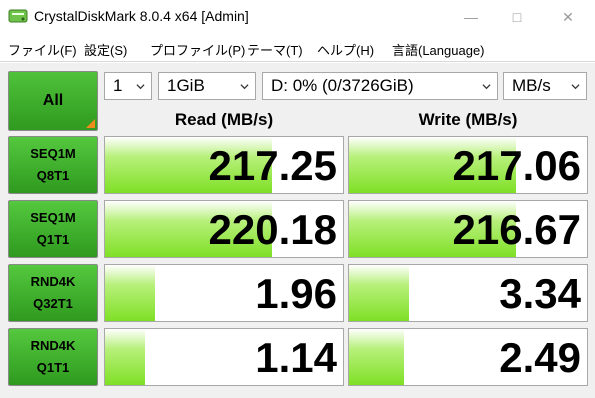 The image size is (595, 398). I want to click on all-button-label: All, so click(53, 100).